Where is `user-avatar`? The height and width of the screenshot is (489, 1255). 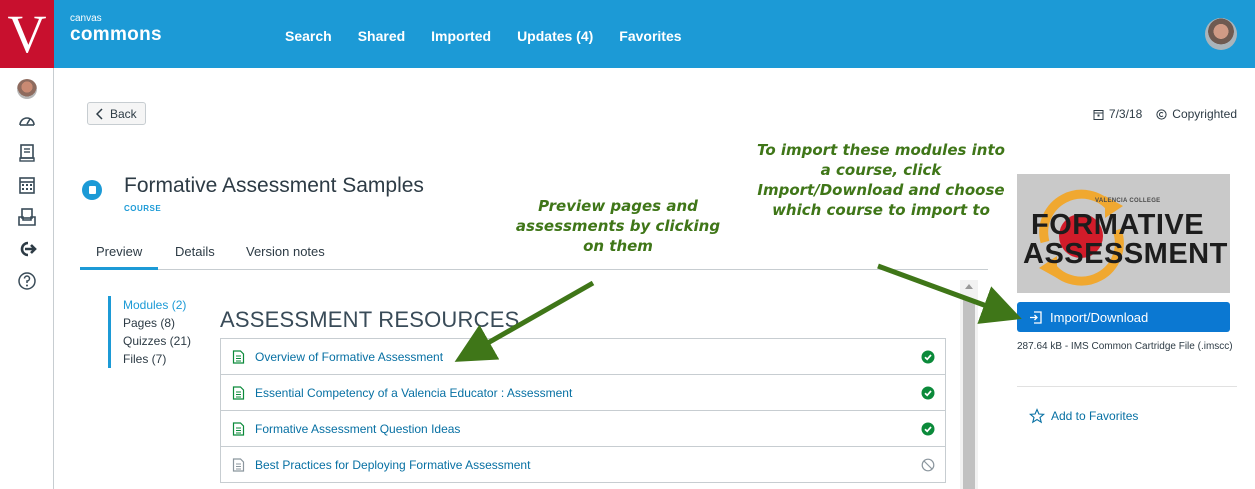 user-avatar is located at coordinates (1221, 34).